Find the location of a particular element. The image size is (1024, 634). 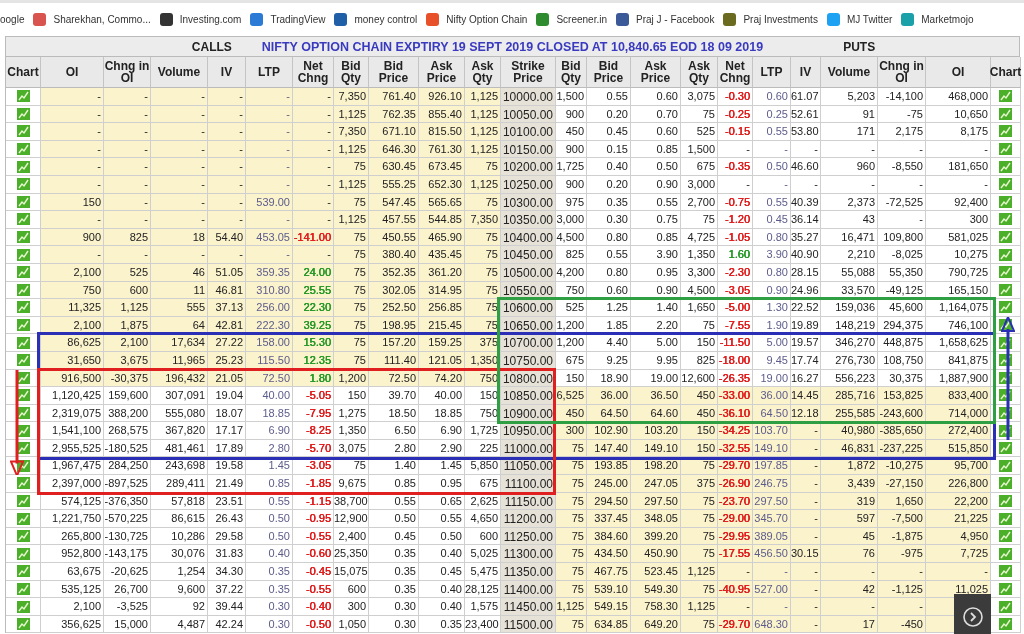

table-cell: 245.00 is located at coordinates (609, 484).